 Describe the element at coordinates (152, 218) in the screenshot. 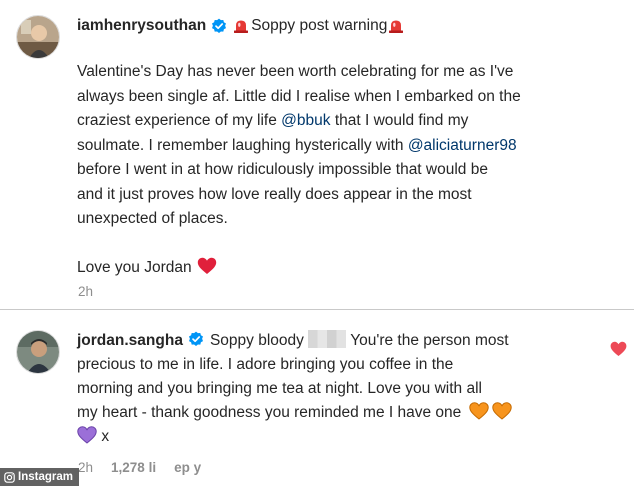

I see `caption-line: unexpected of places.` at that location.